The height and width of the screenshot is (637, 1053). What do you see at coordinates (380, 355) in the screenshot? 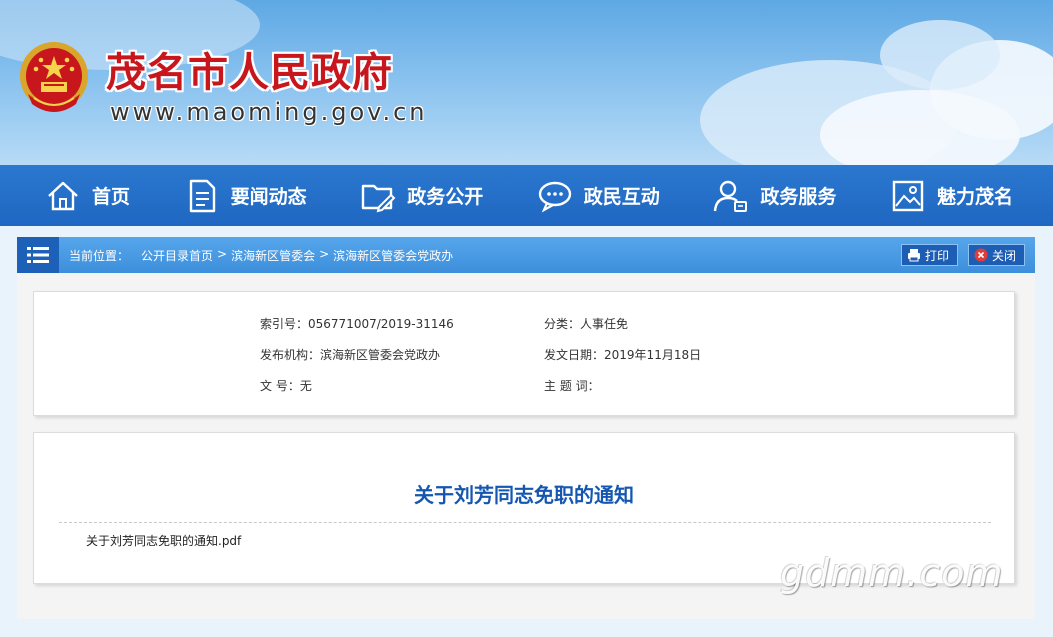
I see `publisher-value: 滨海新区管委会党政办` at bounding box center [380, 355].